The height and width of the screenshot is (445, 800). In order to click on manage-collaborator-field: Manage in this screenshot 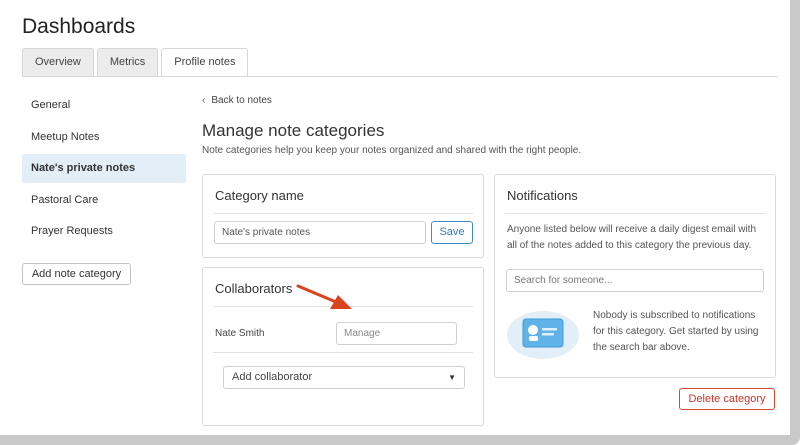, I will do `click(396, 333)`.